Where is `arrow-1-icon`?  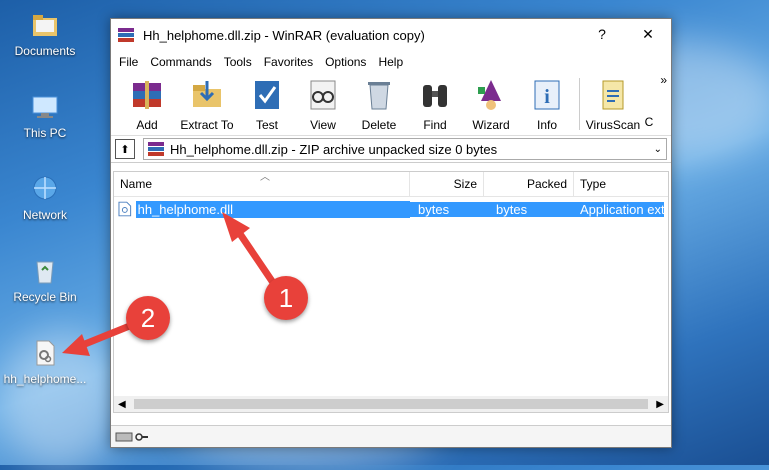 arrow-1-icon is located at coordinates (252, 253).